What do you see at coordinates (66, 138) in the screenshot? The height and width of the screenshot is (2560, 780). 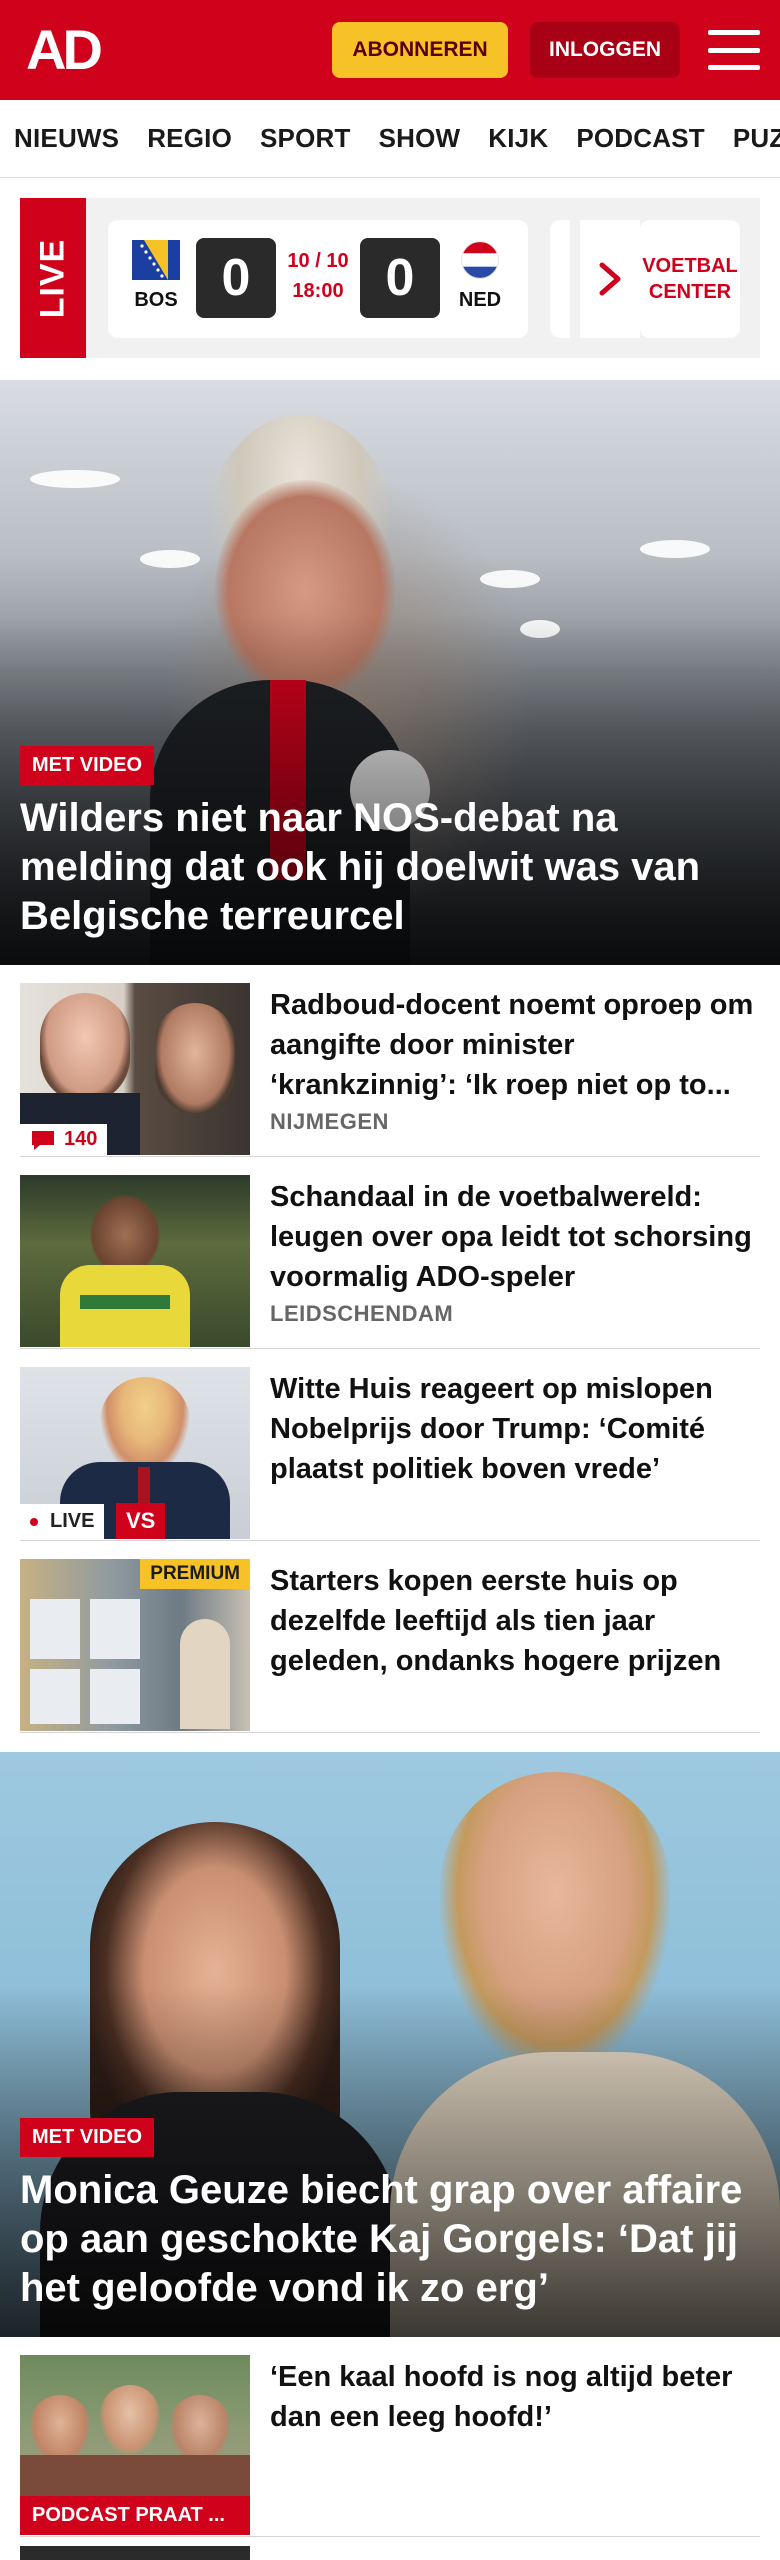 I see `nav-item-nieuws: NIEUWS` at bounding box center [66, 138].